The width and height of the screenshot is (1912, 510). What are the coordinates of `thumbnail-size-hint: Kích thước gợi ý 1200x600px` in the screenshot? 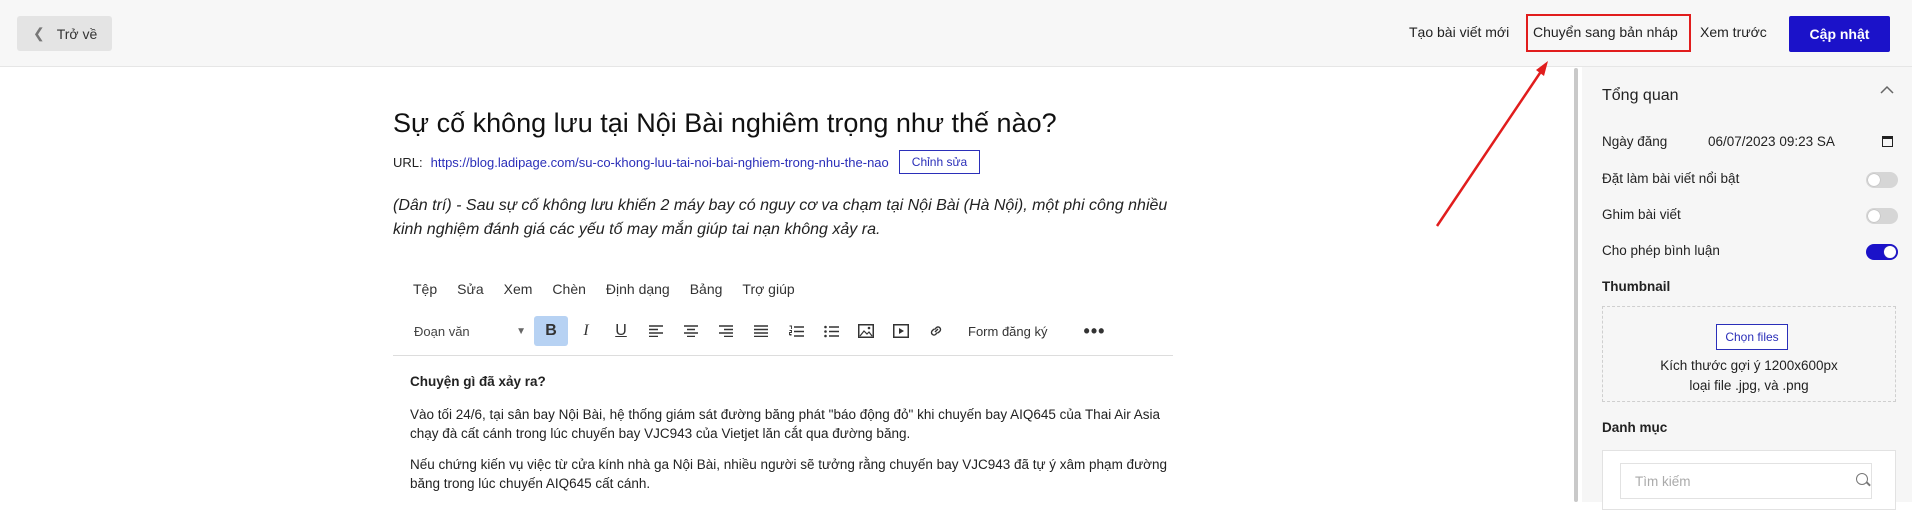 It's located at (1749, 365).